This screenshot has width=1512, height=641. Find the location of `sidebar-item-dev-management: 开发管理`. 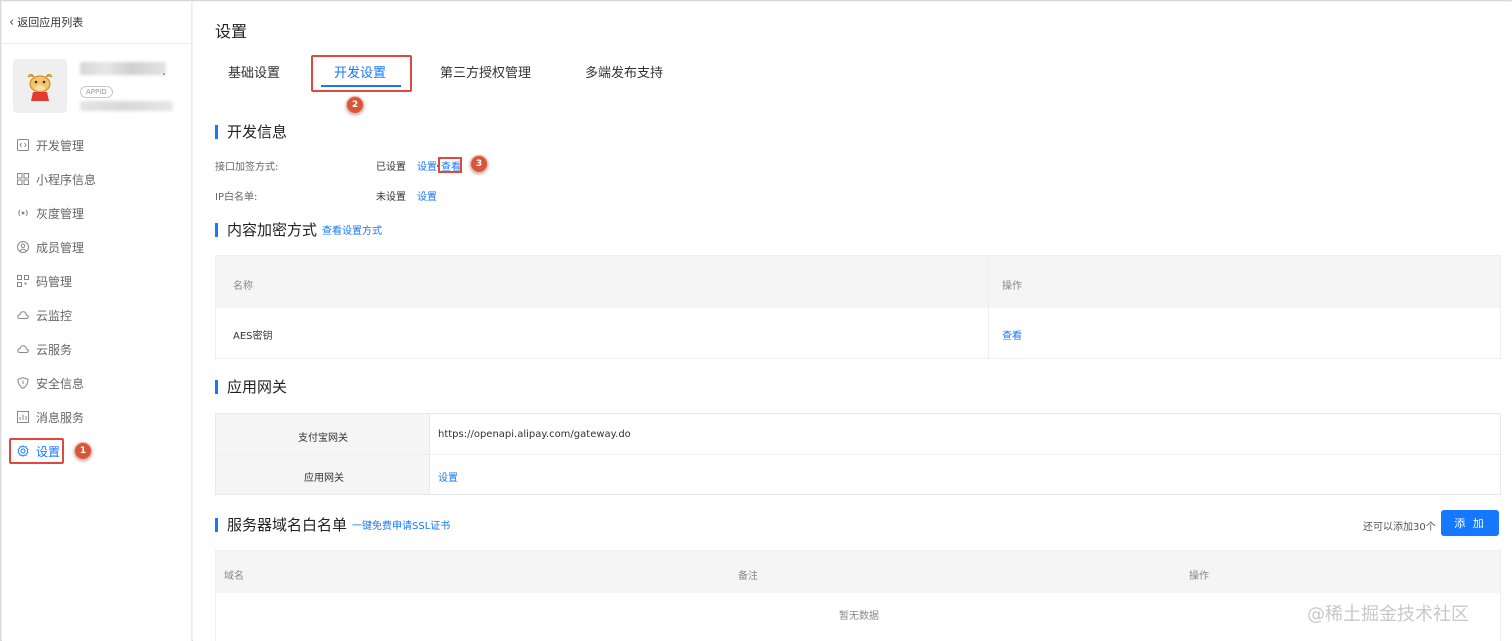

sidebar-item-dev-management: 开发管理 is located at coordinates (50, 145).